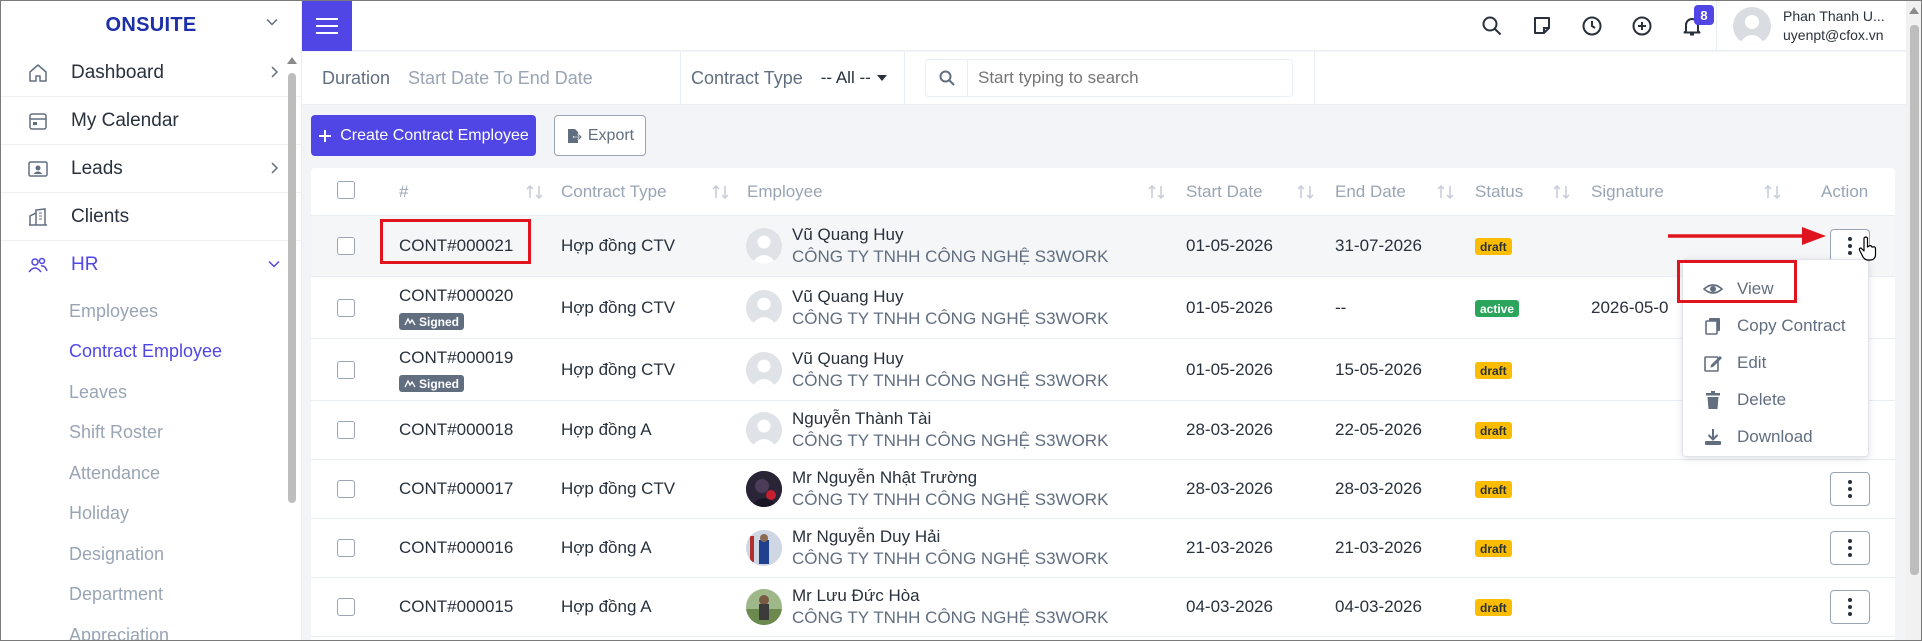 The width and height of the screenshot is (1922, 641). What do you see at coordinates (151, 433) in the screenshot?
I see `sidebar-sub-shift-roster: Shift Roster` at bounding box center [151, 433].